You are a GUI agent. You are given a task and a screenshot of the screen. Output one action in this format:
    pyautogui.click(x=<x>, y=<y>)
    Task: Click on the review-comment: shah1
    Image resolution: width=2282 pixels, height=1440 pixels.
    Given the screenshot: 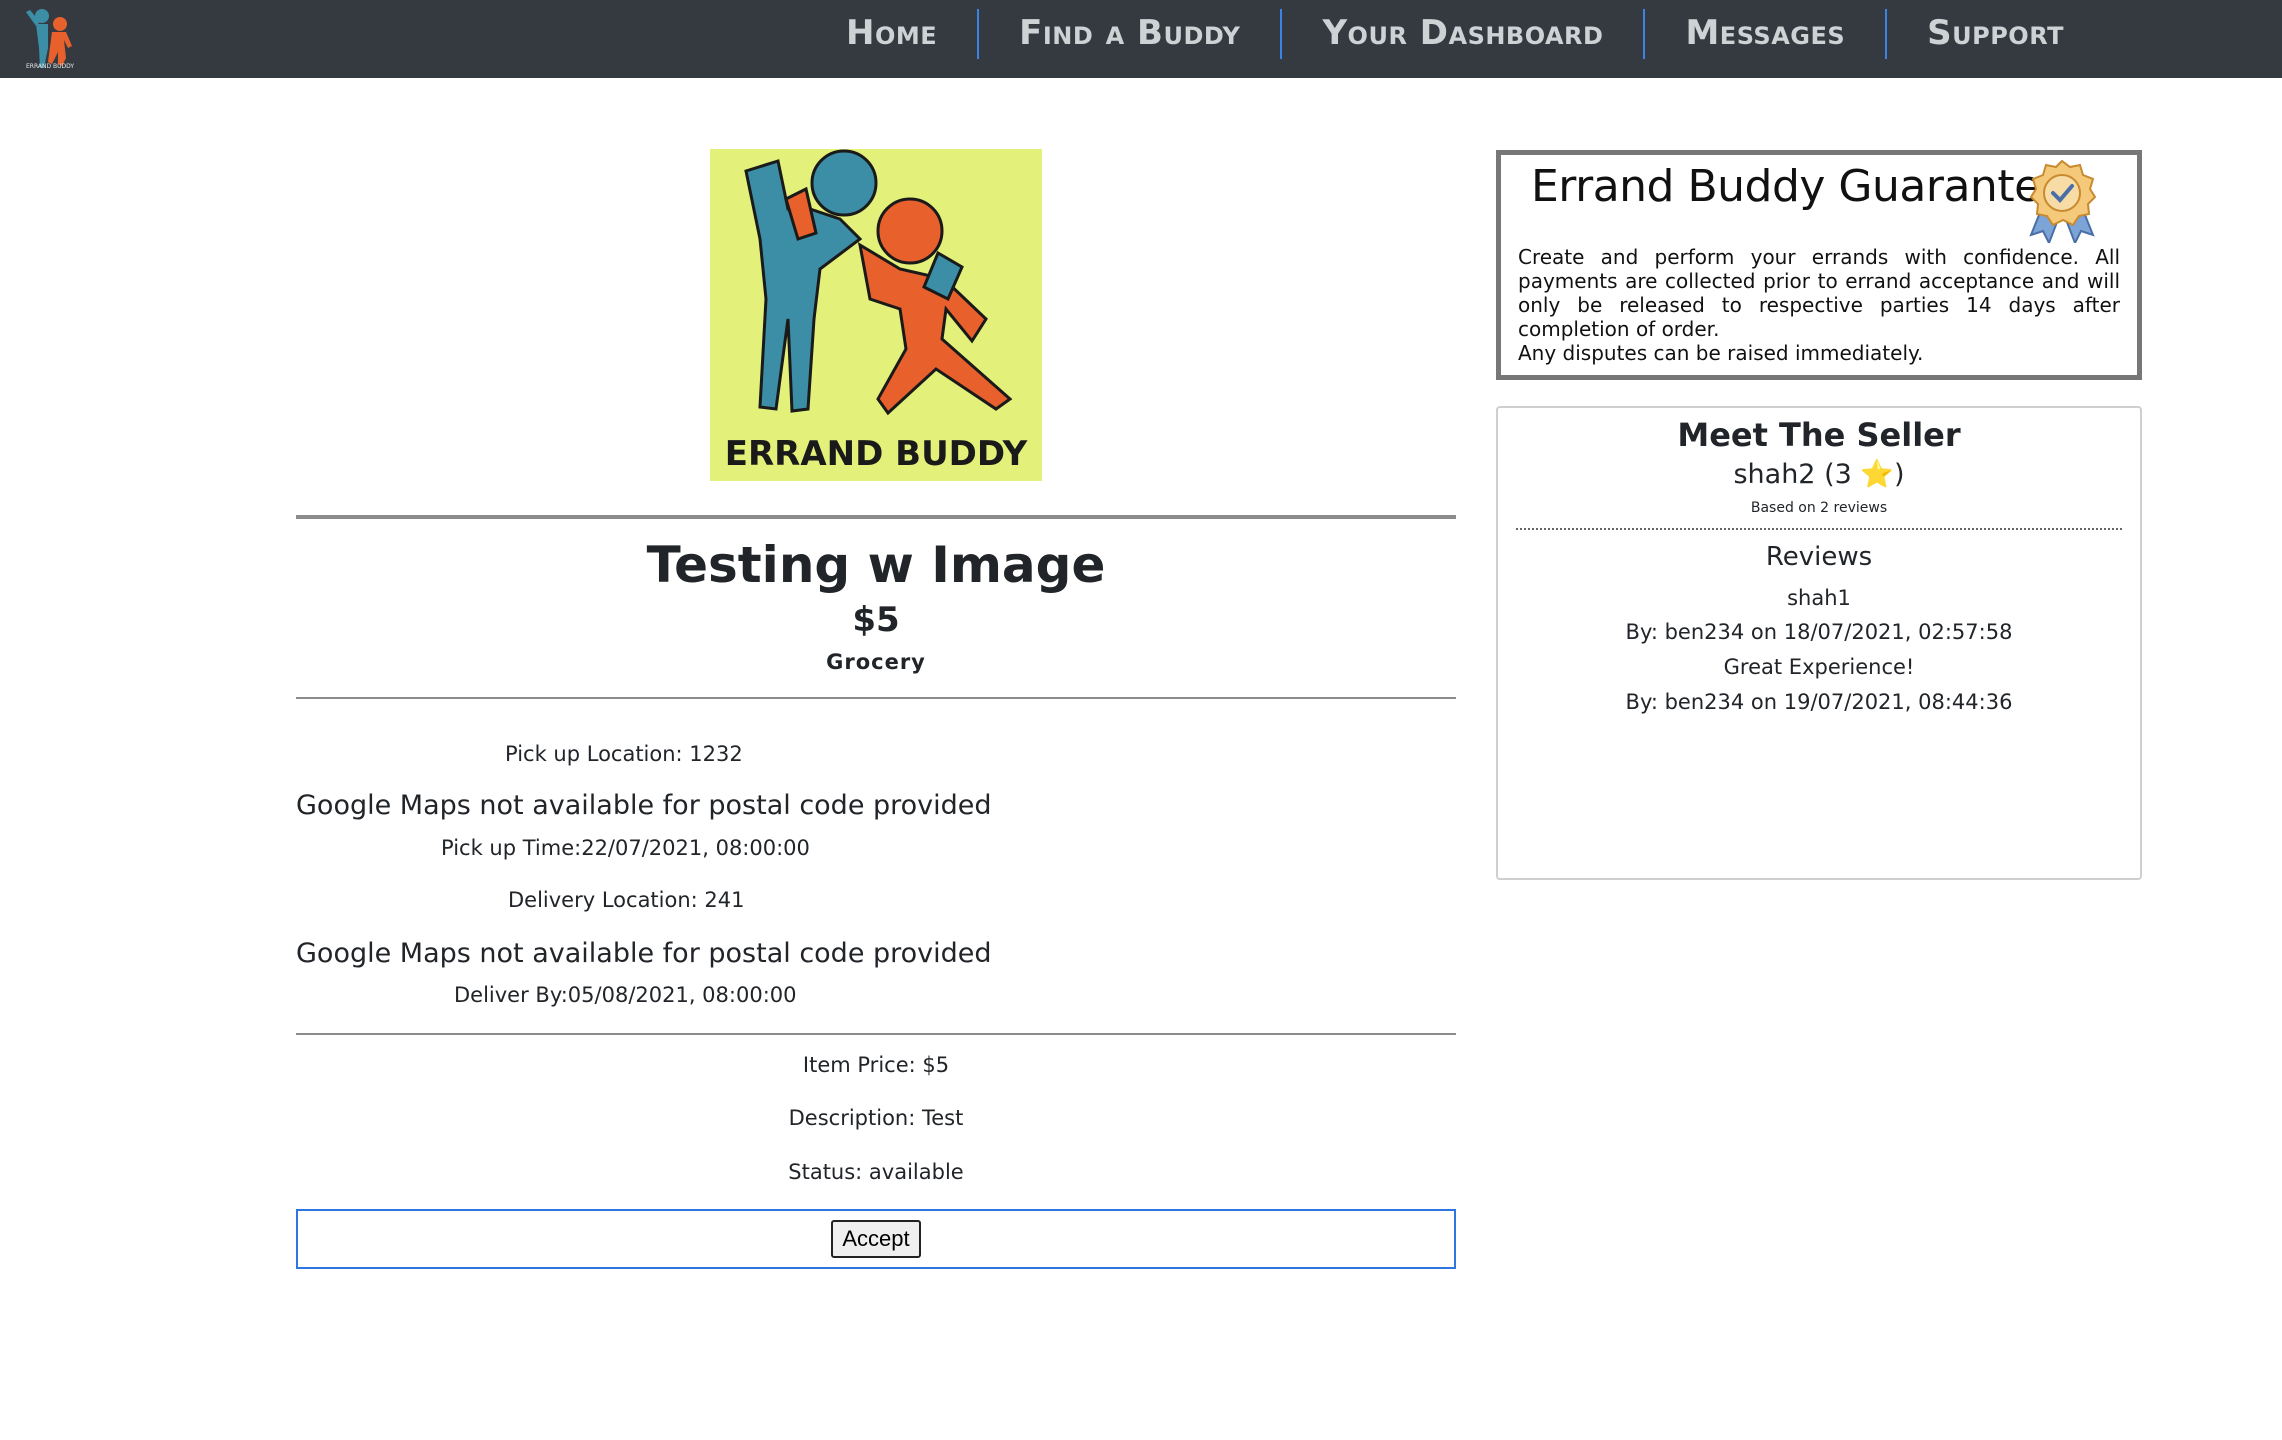 What is the action you would take?
    pyautogui.click(x=1819, y=598)
    